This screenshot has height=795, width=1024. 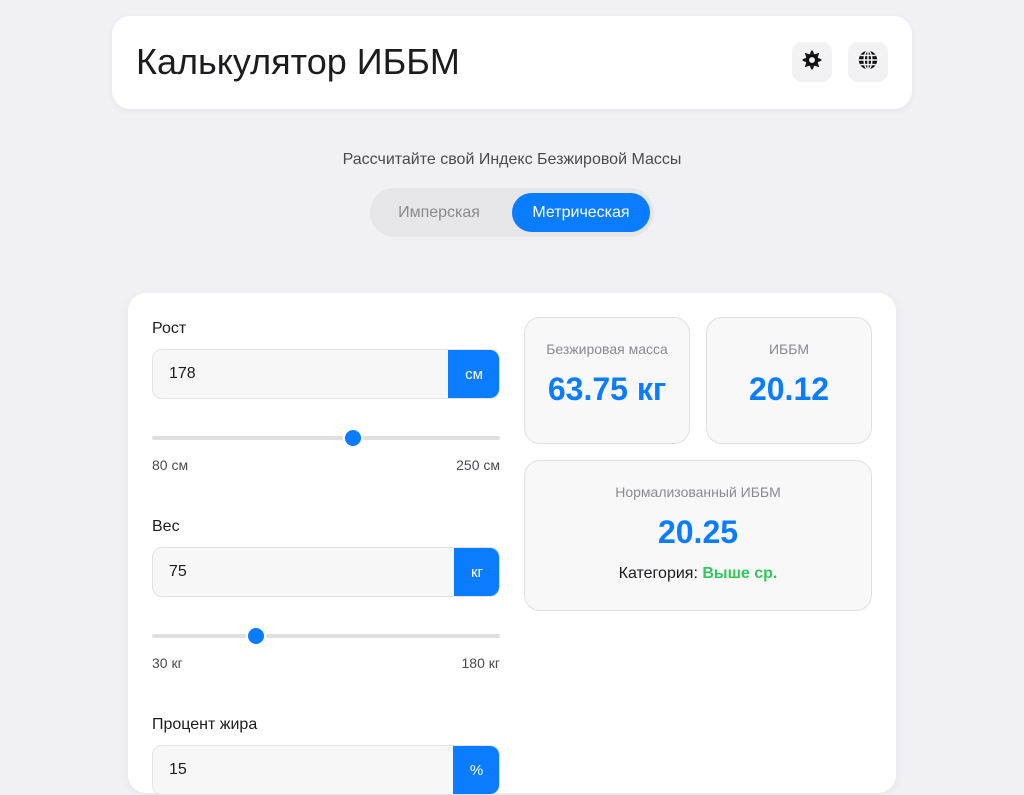 What do you see at coordinates (581, 212) in the screenshot?
I see `metric-option: Метрическая` at bounding box center [581, 212].